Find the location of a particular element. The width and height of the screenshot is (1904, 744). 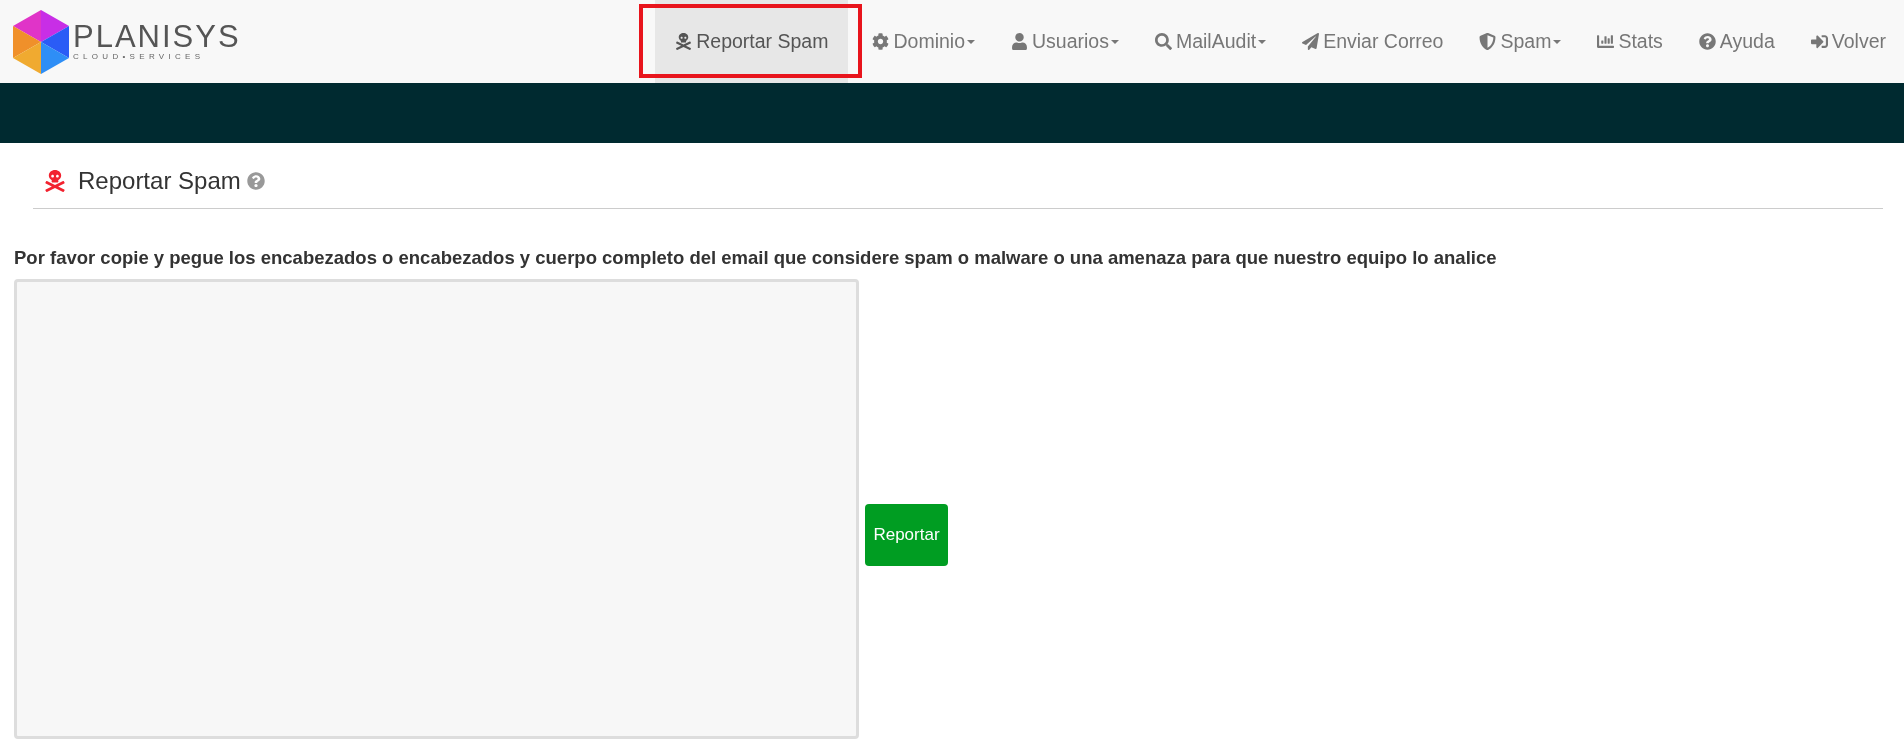

gear-icon is located at coordinates (881, 41).